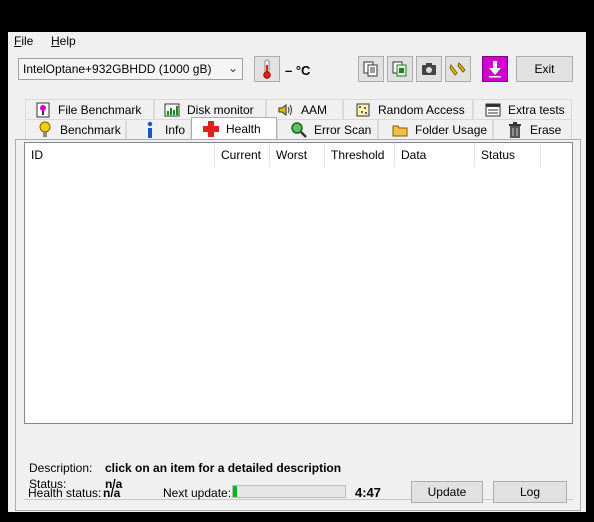 The image size is (594, 522). What do you see at coordinates (150, 129) in the screenshot?
I see `info-icon` at bounding box center [150, 129].